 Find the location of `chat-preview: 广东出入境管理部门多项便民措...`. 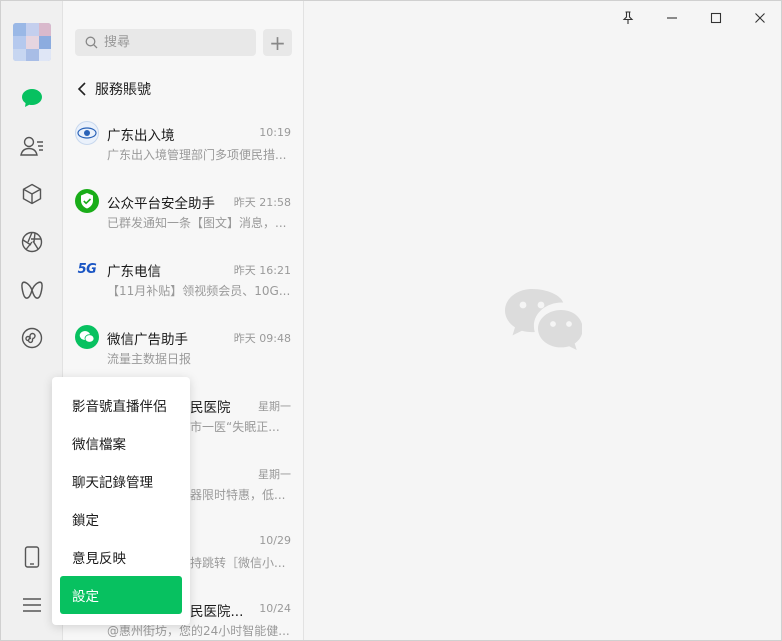

chat-preview: 广东出入境管理部门多项便民措... is located at coordinates (197, 155).